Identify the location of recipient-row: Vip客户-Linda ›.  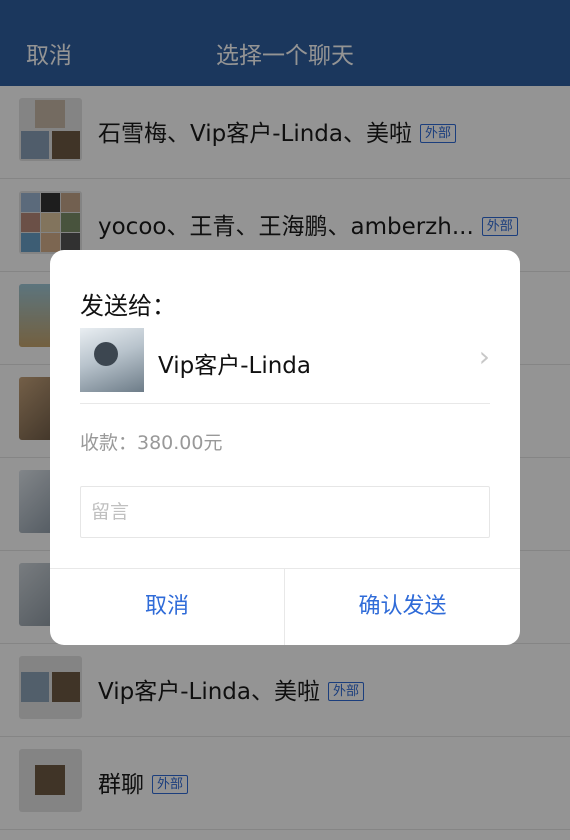
(285, 366).